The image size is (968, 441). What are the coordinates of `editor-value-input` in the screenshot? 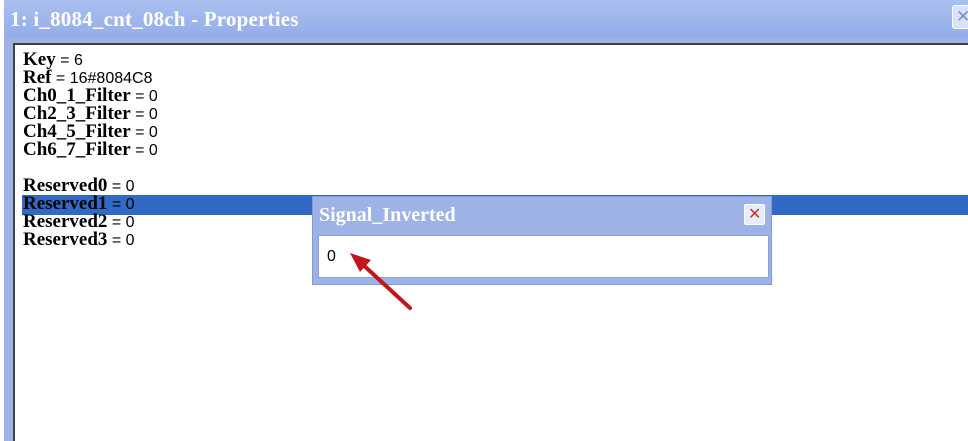 It's located at (543, 256).